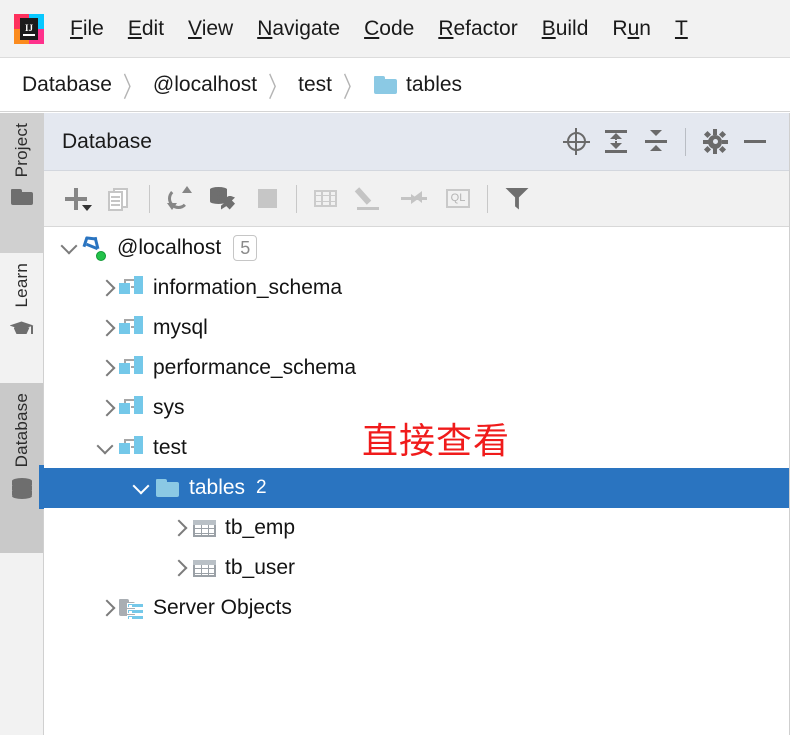 The height and width of the screenshot is (735, 790). What do you see at coordinates (416, 328) in the screenshot?
I see `tree-row-mysql: mysql` at bounding box center [416, 328].